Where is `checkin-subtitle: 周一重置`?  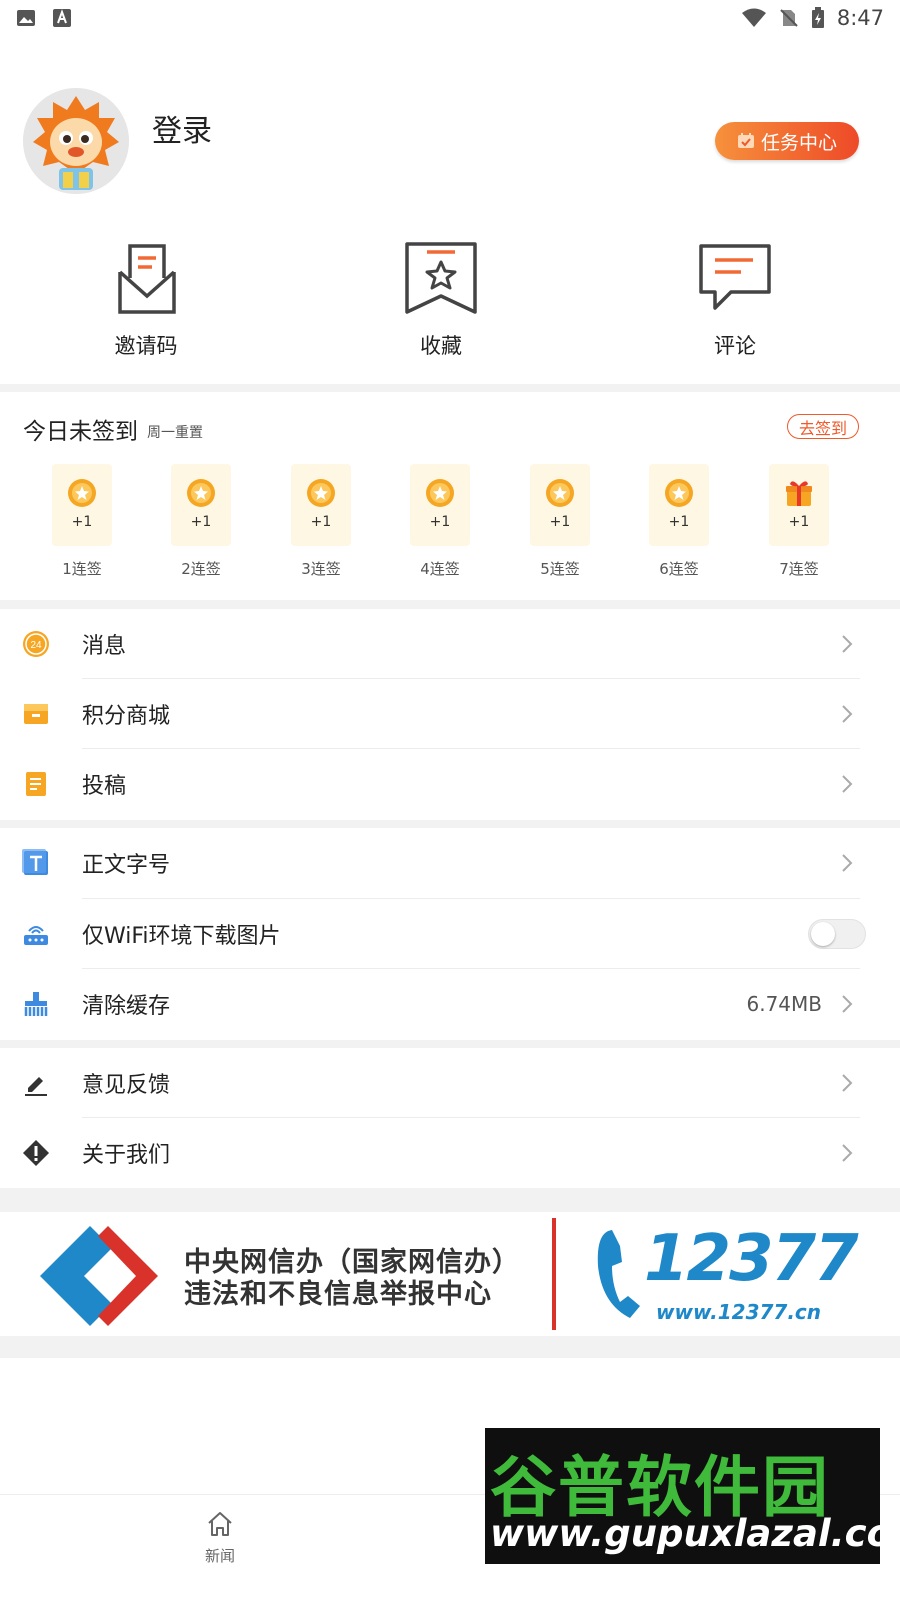 checkin-subtitle: 周一重置 is located at coordinates (175, 433).